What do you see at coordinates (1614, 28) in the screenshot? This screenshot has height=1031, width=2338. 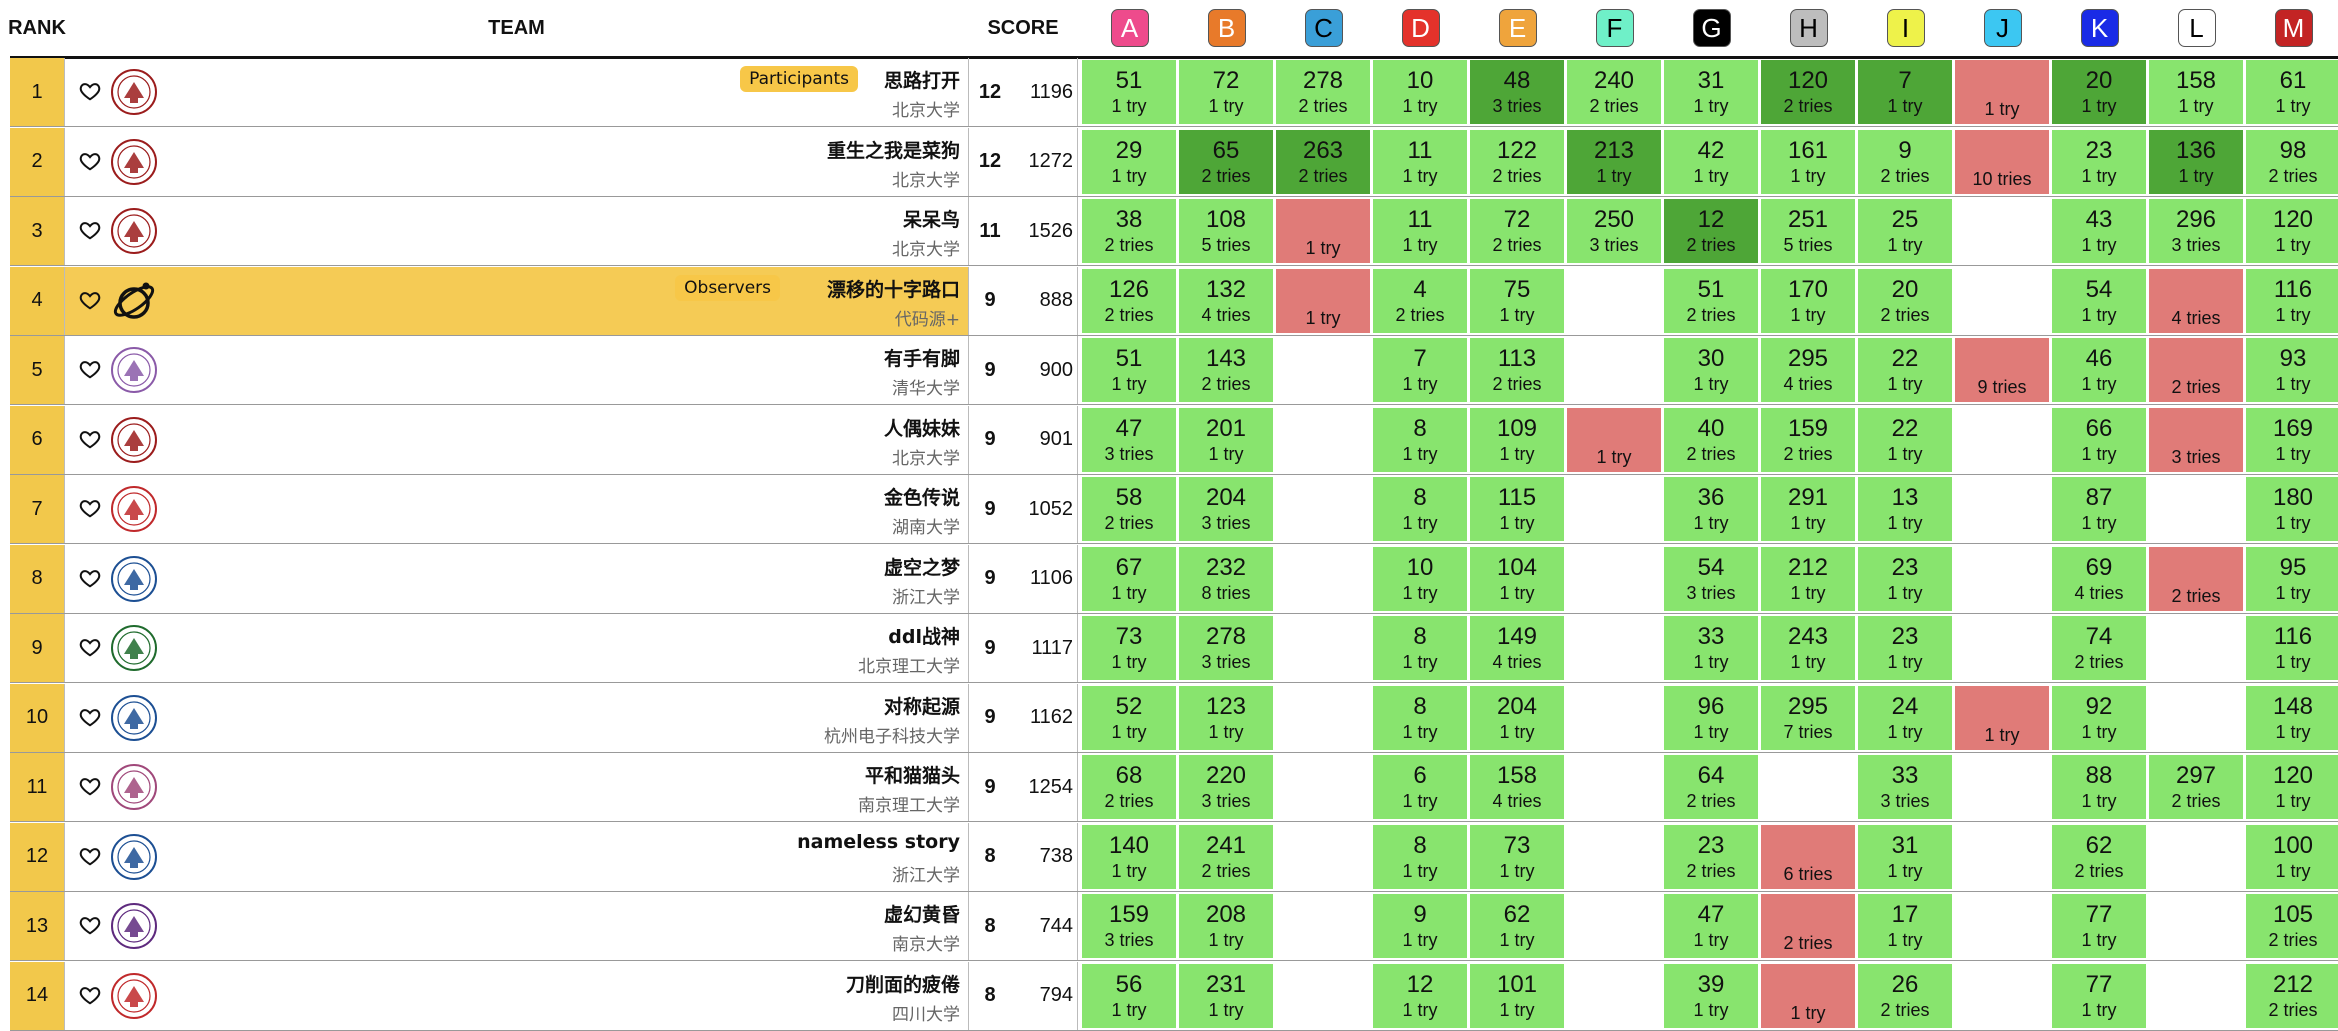 I see `problem-badge: F` at bounding box center [1614, 28].